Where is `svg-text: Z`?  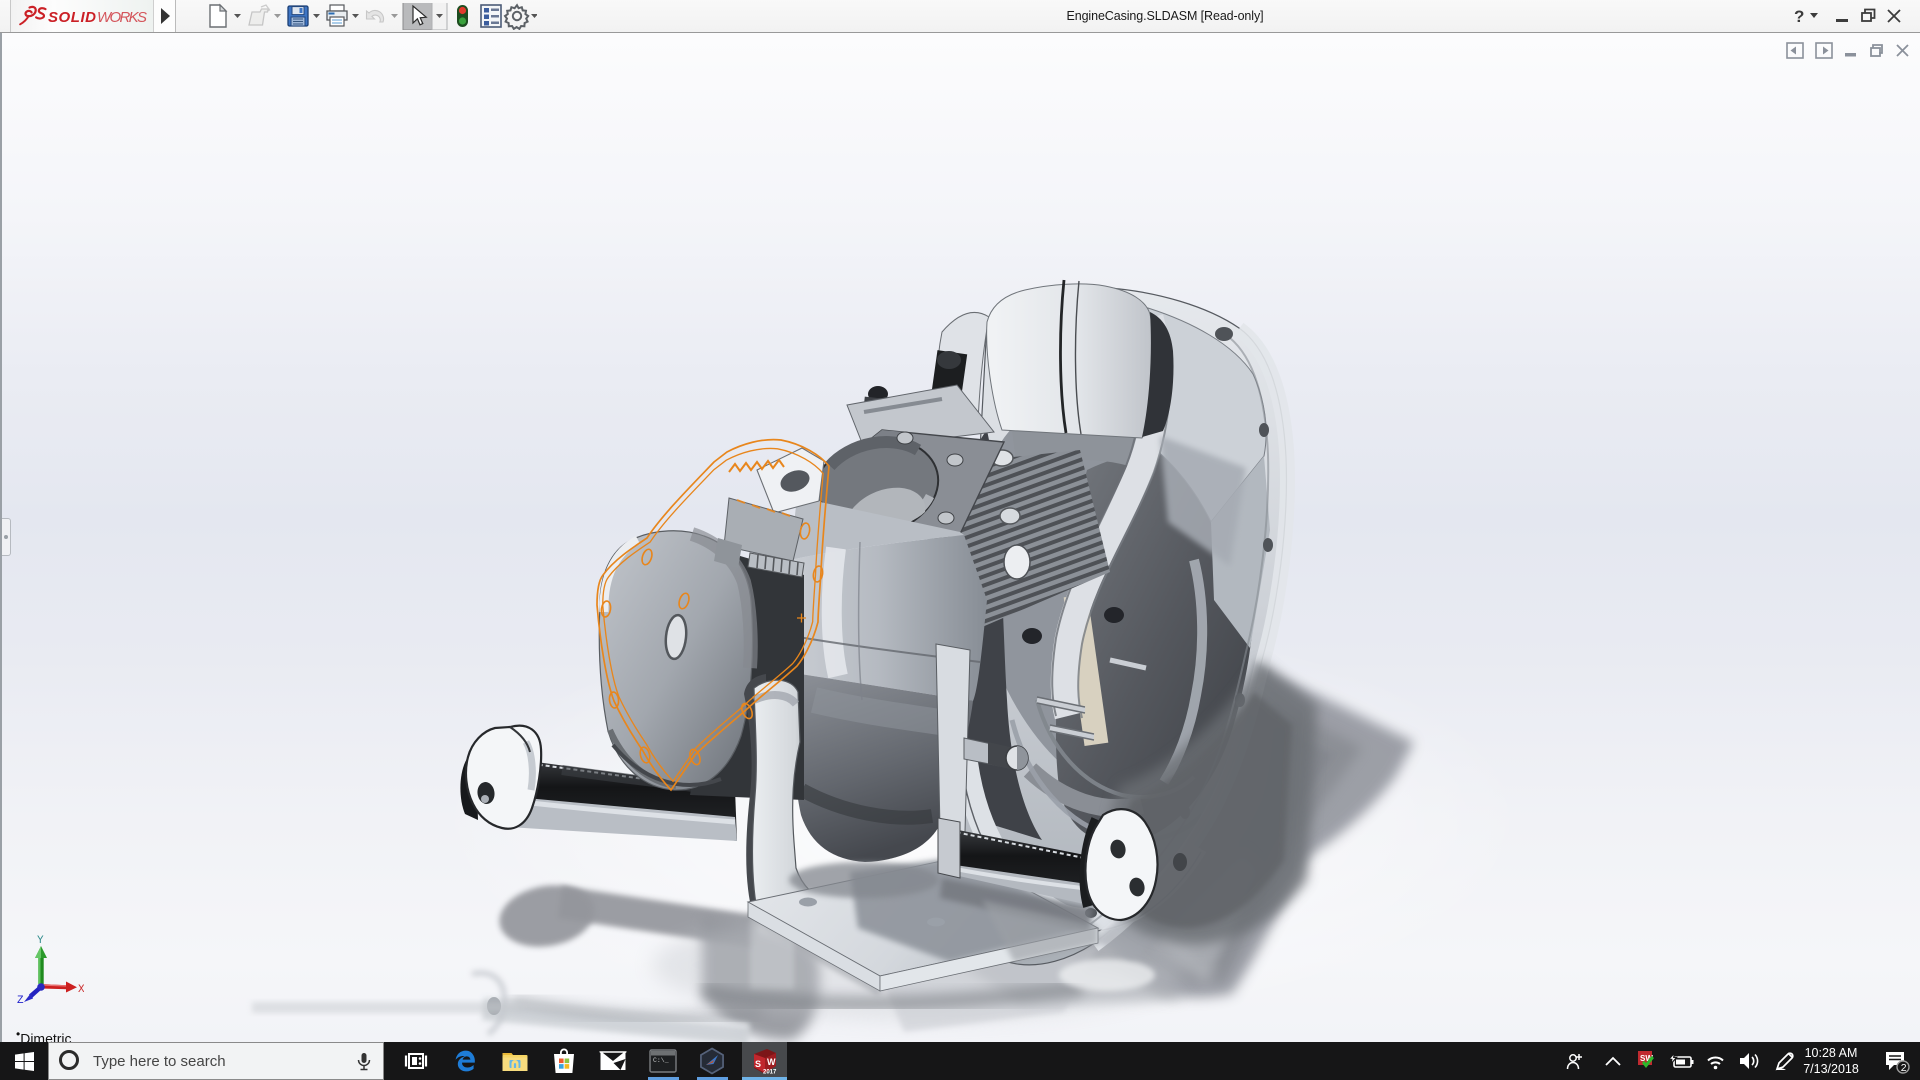
svg-text: Z is located at coordinates (20, 999).